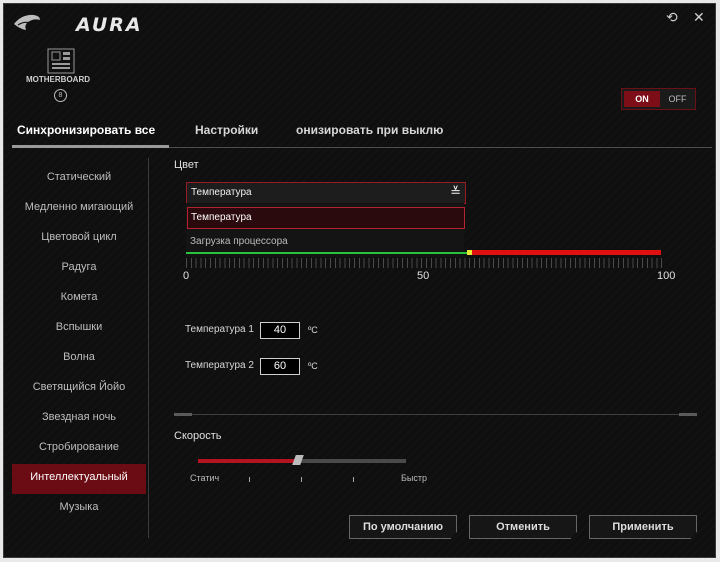 The width and height of the screenshot is (720, 562). Describe the element at coordinates (313, 366) in the screenshot. I see `temperature-2-unit: ºC` at that location.